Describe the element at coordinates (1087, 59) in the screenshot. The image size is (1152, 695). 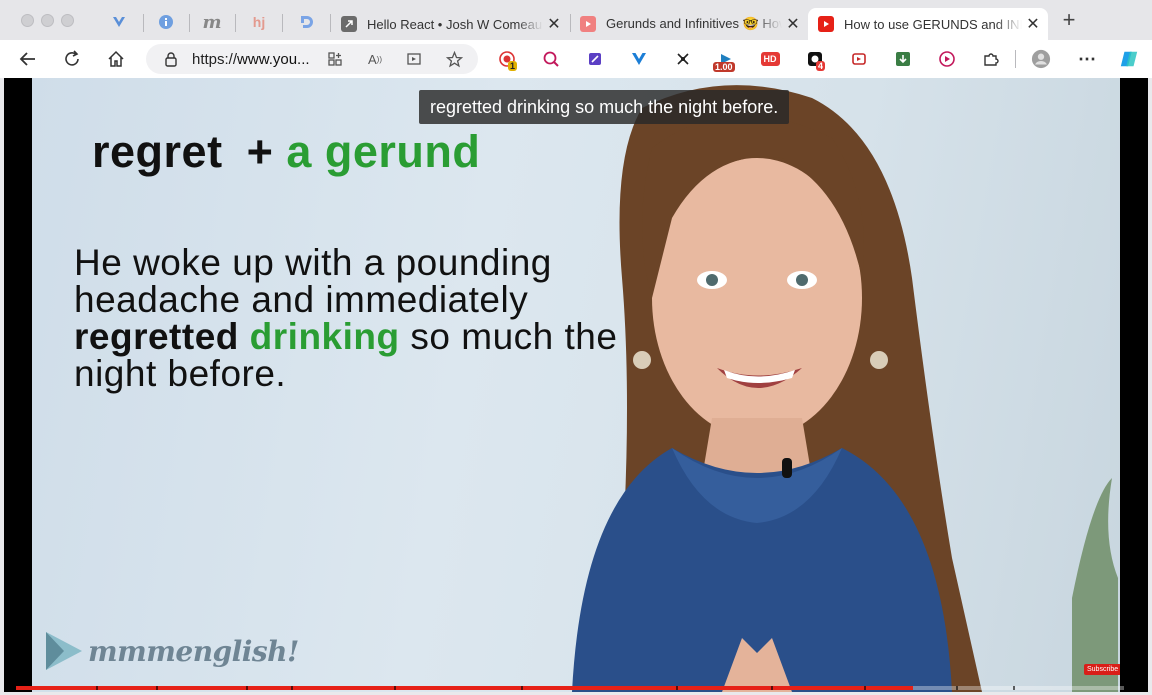
I see `more-menu-icon: ⋯` at that location.